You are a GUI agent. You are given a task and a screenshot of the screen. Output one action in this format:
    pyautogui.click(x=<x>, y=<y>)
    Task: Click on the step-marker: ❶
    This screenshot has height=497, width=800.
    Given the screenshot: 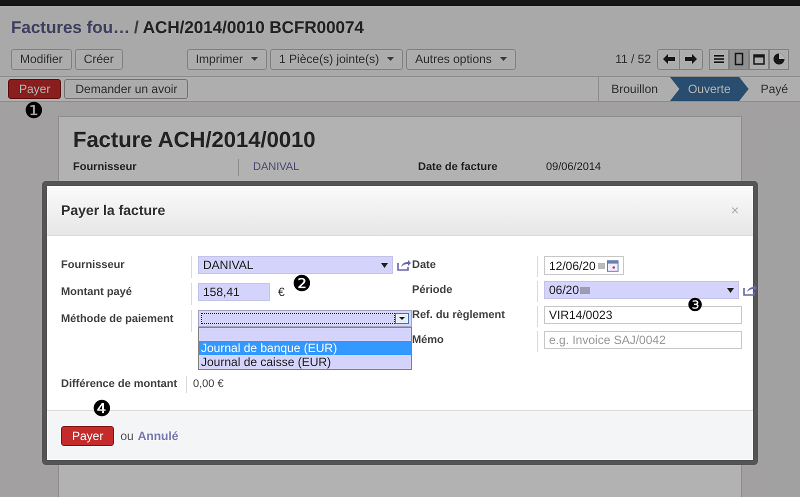 What is the action you would take?
    pyautogui.click(x=34, y=111)
    